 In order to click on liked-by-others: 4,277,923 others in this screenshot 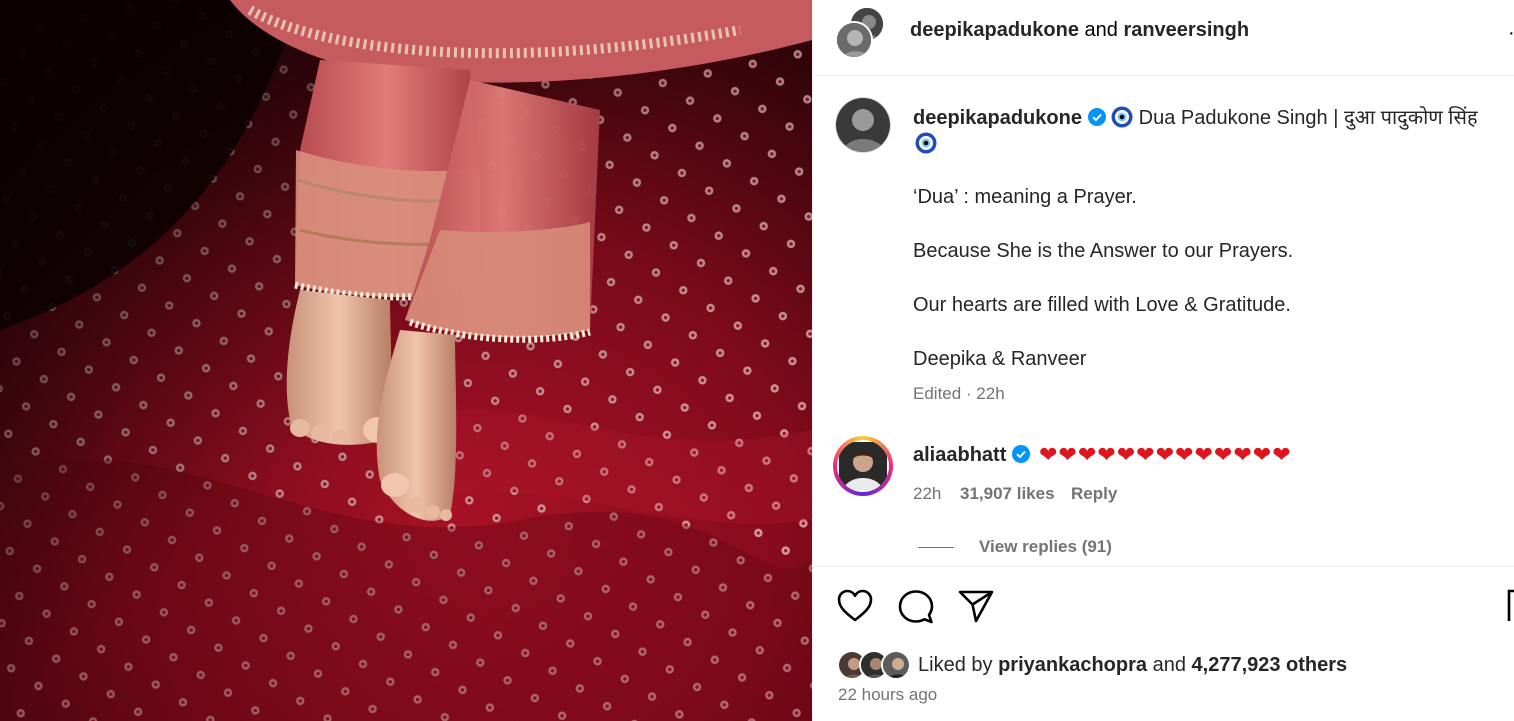, I will do `click(1270, 665)`.